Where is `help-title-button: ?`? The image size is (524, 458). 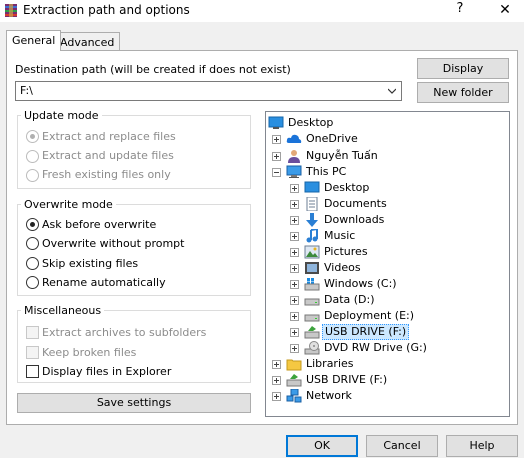 help-title-button: ? is located at coordinates (460, 10).